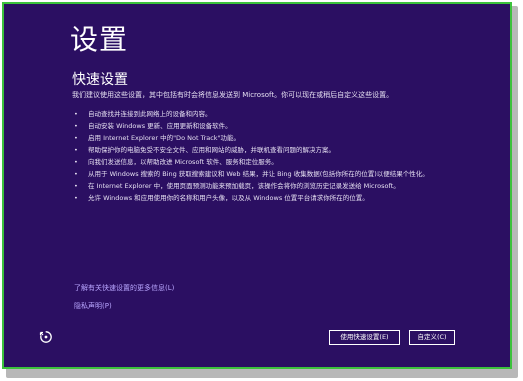 The height and width of the screenshot is (381, 523). I want to click on customize-button: 自定义(C), so click(432, 337).